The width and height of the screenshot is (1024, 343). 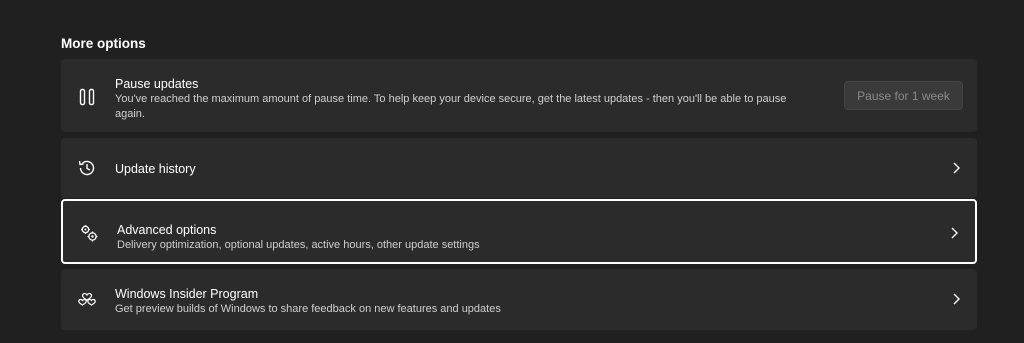 I want to click on pause-for-1-week-button: Pause for 1 week, so click(x=903, y=95).